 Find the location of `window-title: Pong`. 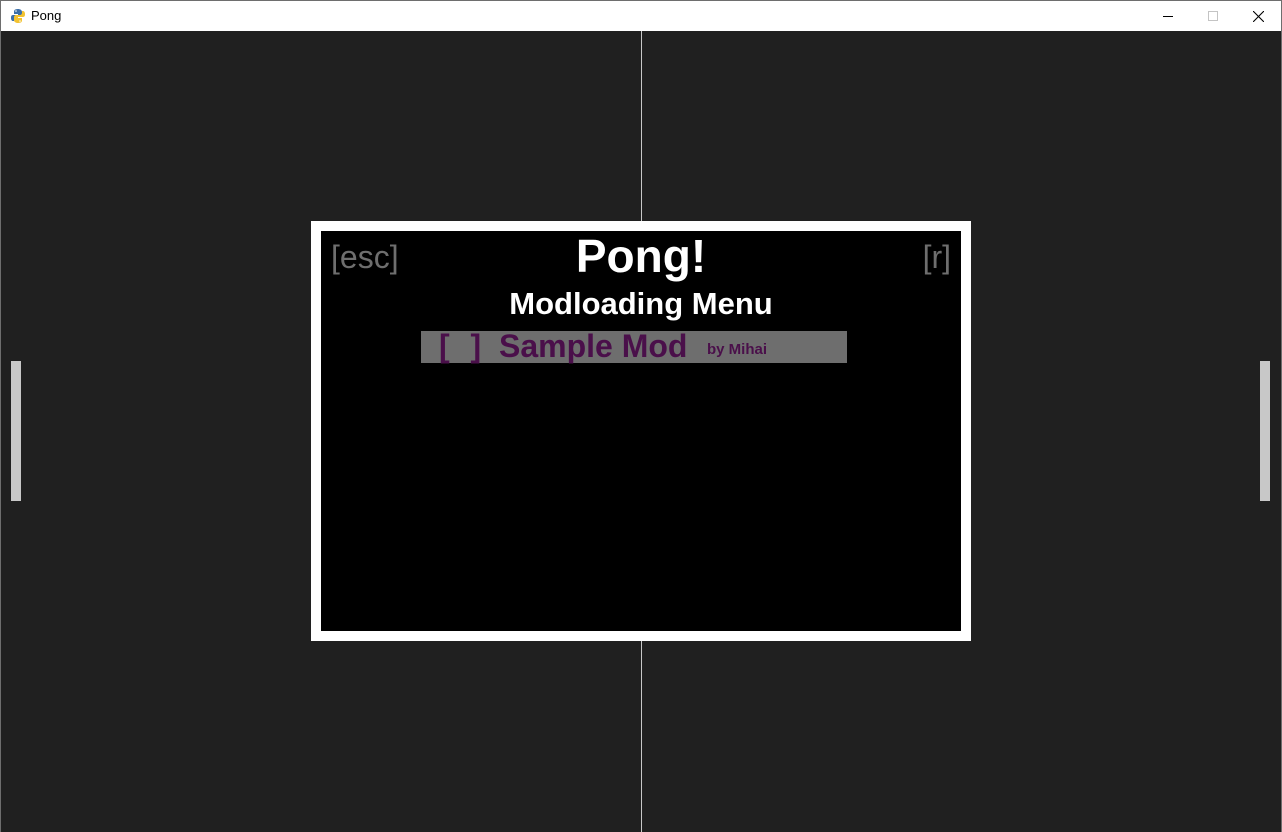

window-title: Pong is located at coordinates (46, 15).